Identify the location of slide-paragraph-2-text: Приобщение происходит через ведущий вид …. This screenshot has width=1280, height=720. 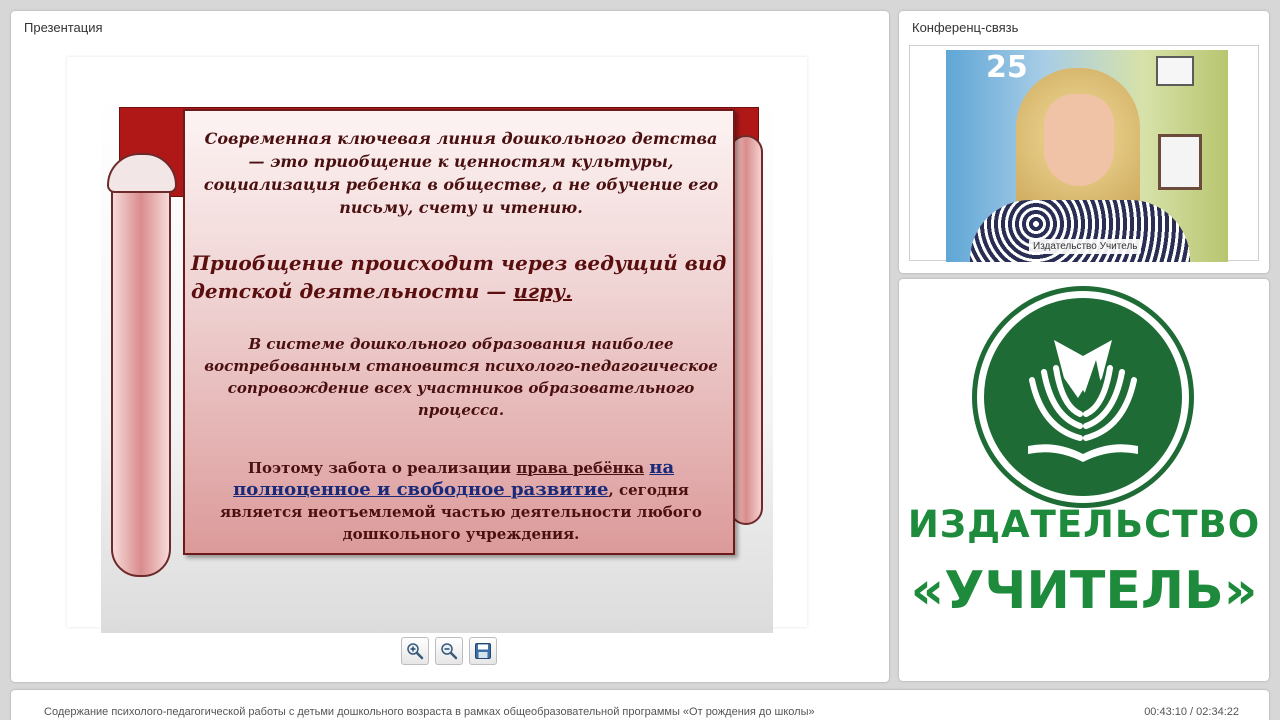
(459, 277).